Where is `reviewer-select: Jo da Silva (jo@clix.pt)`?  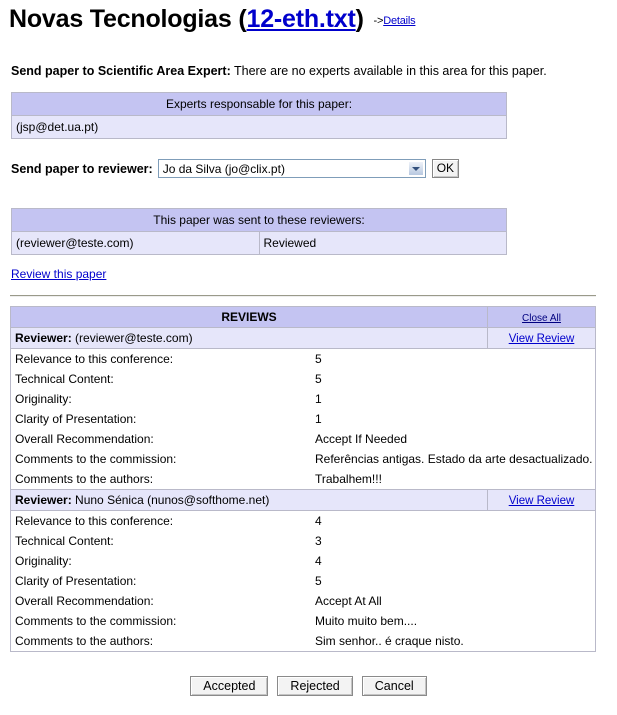
reviewer-select: Jo da Silva (jo@clix.pt) is located at coordinates (291, 168).